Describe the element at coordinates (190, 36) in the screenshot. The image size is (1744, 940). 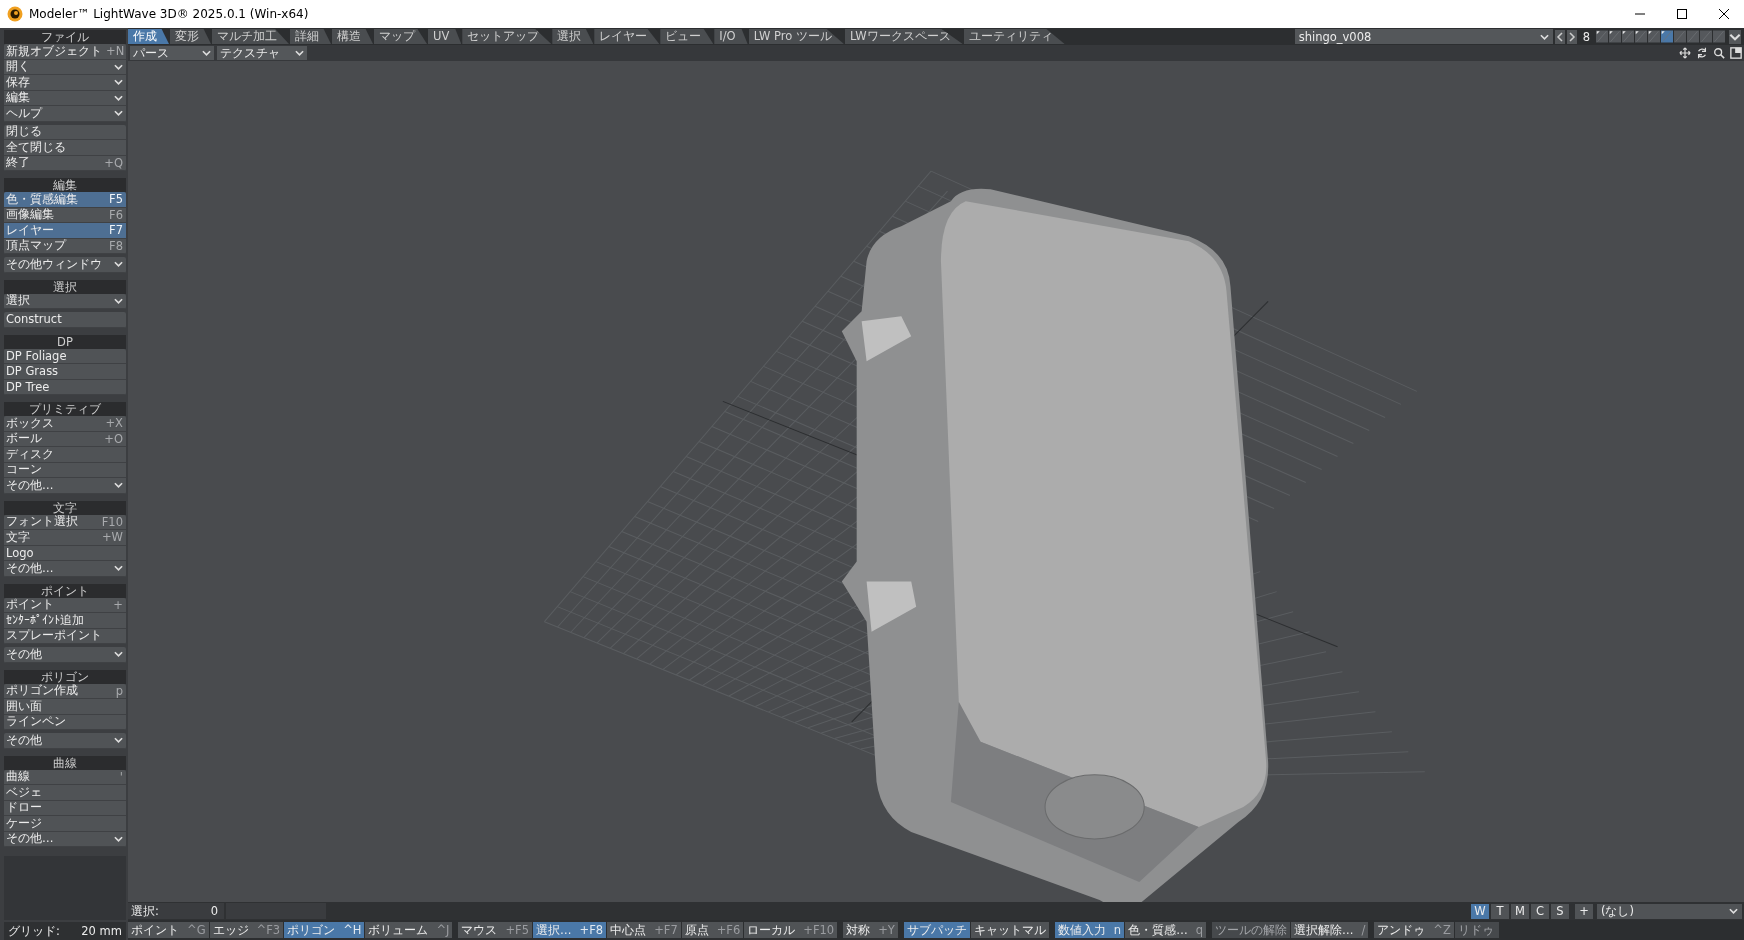
I see `tab: 変形` at that location.